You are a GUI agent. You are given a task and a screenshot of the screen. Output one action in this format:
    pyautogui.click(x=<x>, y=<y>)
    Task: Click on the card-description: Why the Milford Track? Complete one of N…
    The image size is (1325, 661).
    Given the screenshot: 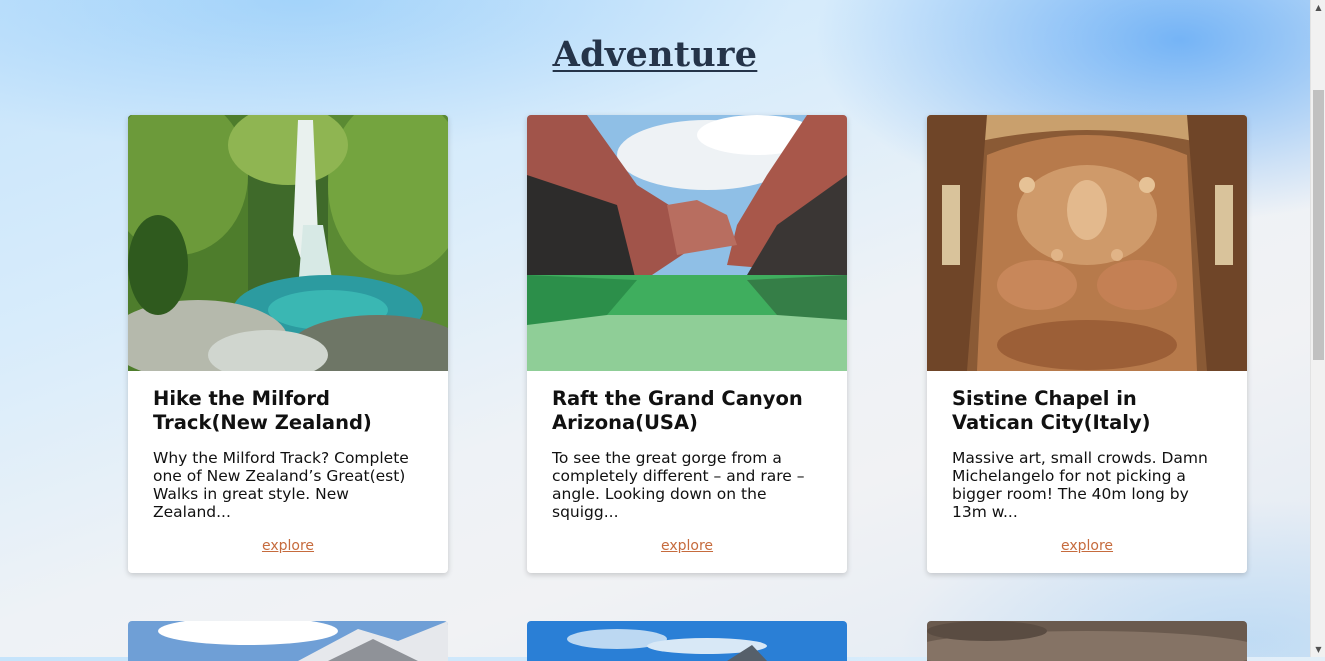 What is the action you would take?
    pyautogui.click(x=281, y=485)
    